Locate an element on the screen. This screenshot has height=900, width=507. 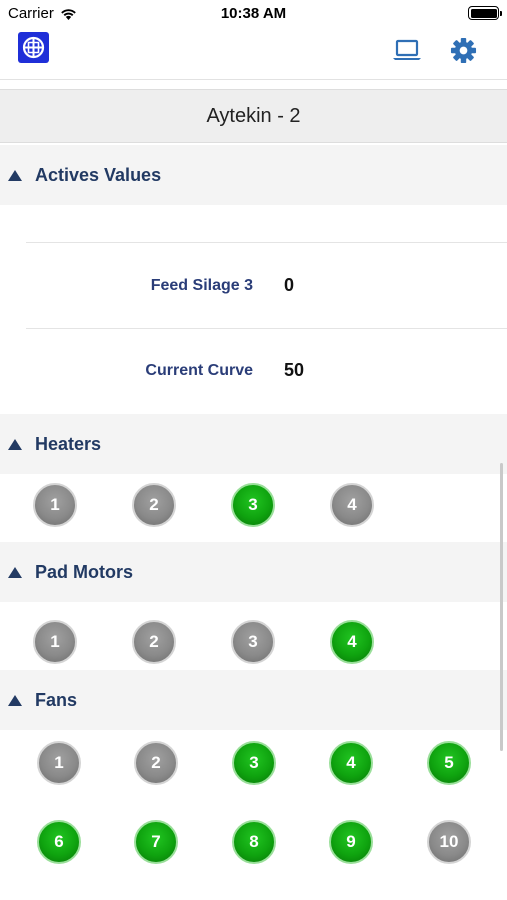
heater-indicator: 1 is located at coordinates (55, 505).